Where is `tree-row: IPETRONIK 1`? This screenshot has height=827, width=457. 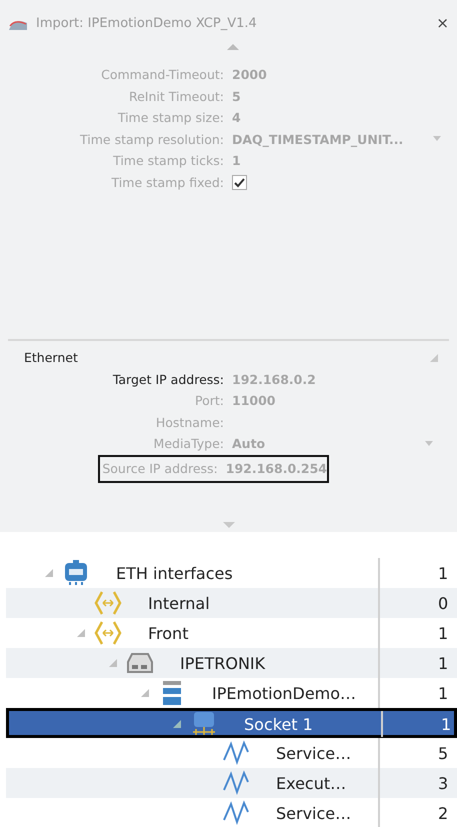
tree-row: IPETRONIK 1 is located at coordinates (231, 663).